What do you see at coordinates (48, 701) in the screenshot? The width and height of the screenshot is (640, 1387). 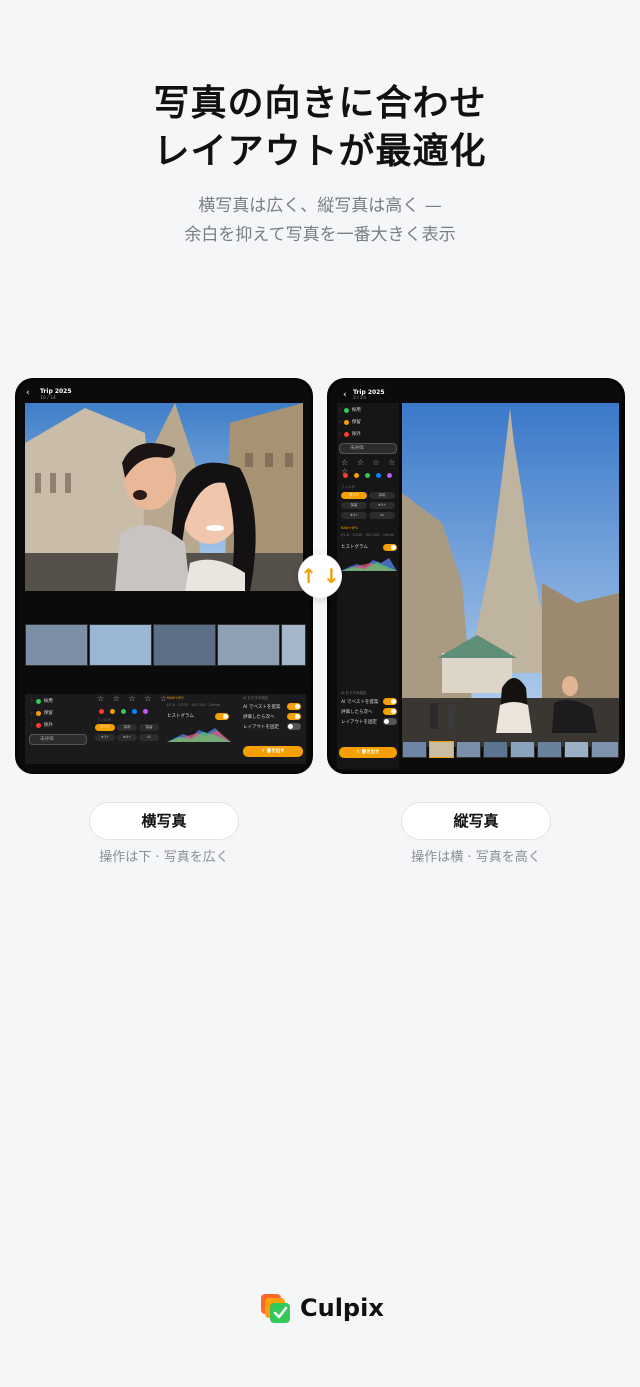 I see `category-label: 採用` at bounding box center [48, 701].